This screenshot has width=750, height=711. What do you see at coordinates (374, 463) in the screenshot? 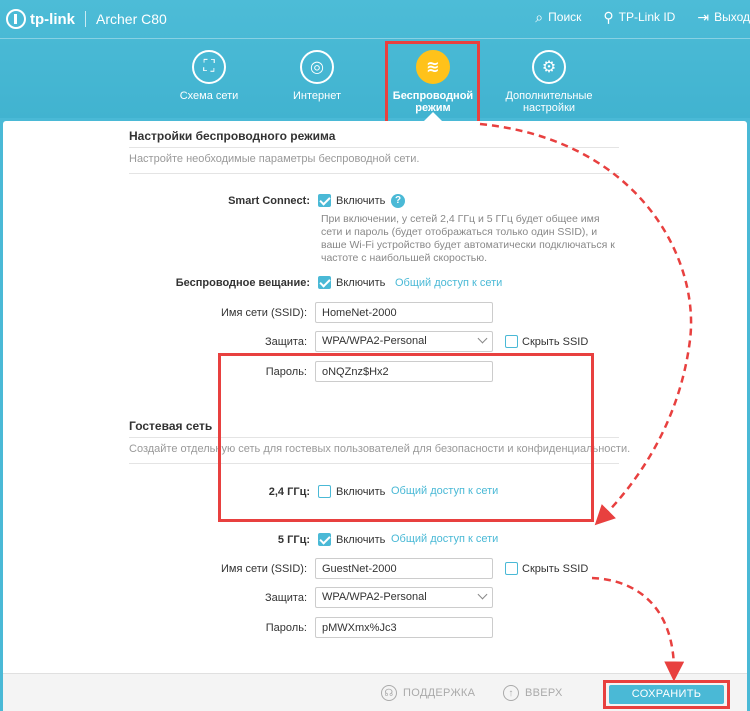
I see `guest-desc-divider` at bounding box center [374, 463].